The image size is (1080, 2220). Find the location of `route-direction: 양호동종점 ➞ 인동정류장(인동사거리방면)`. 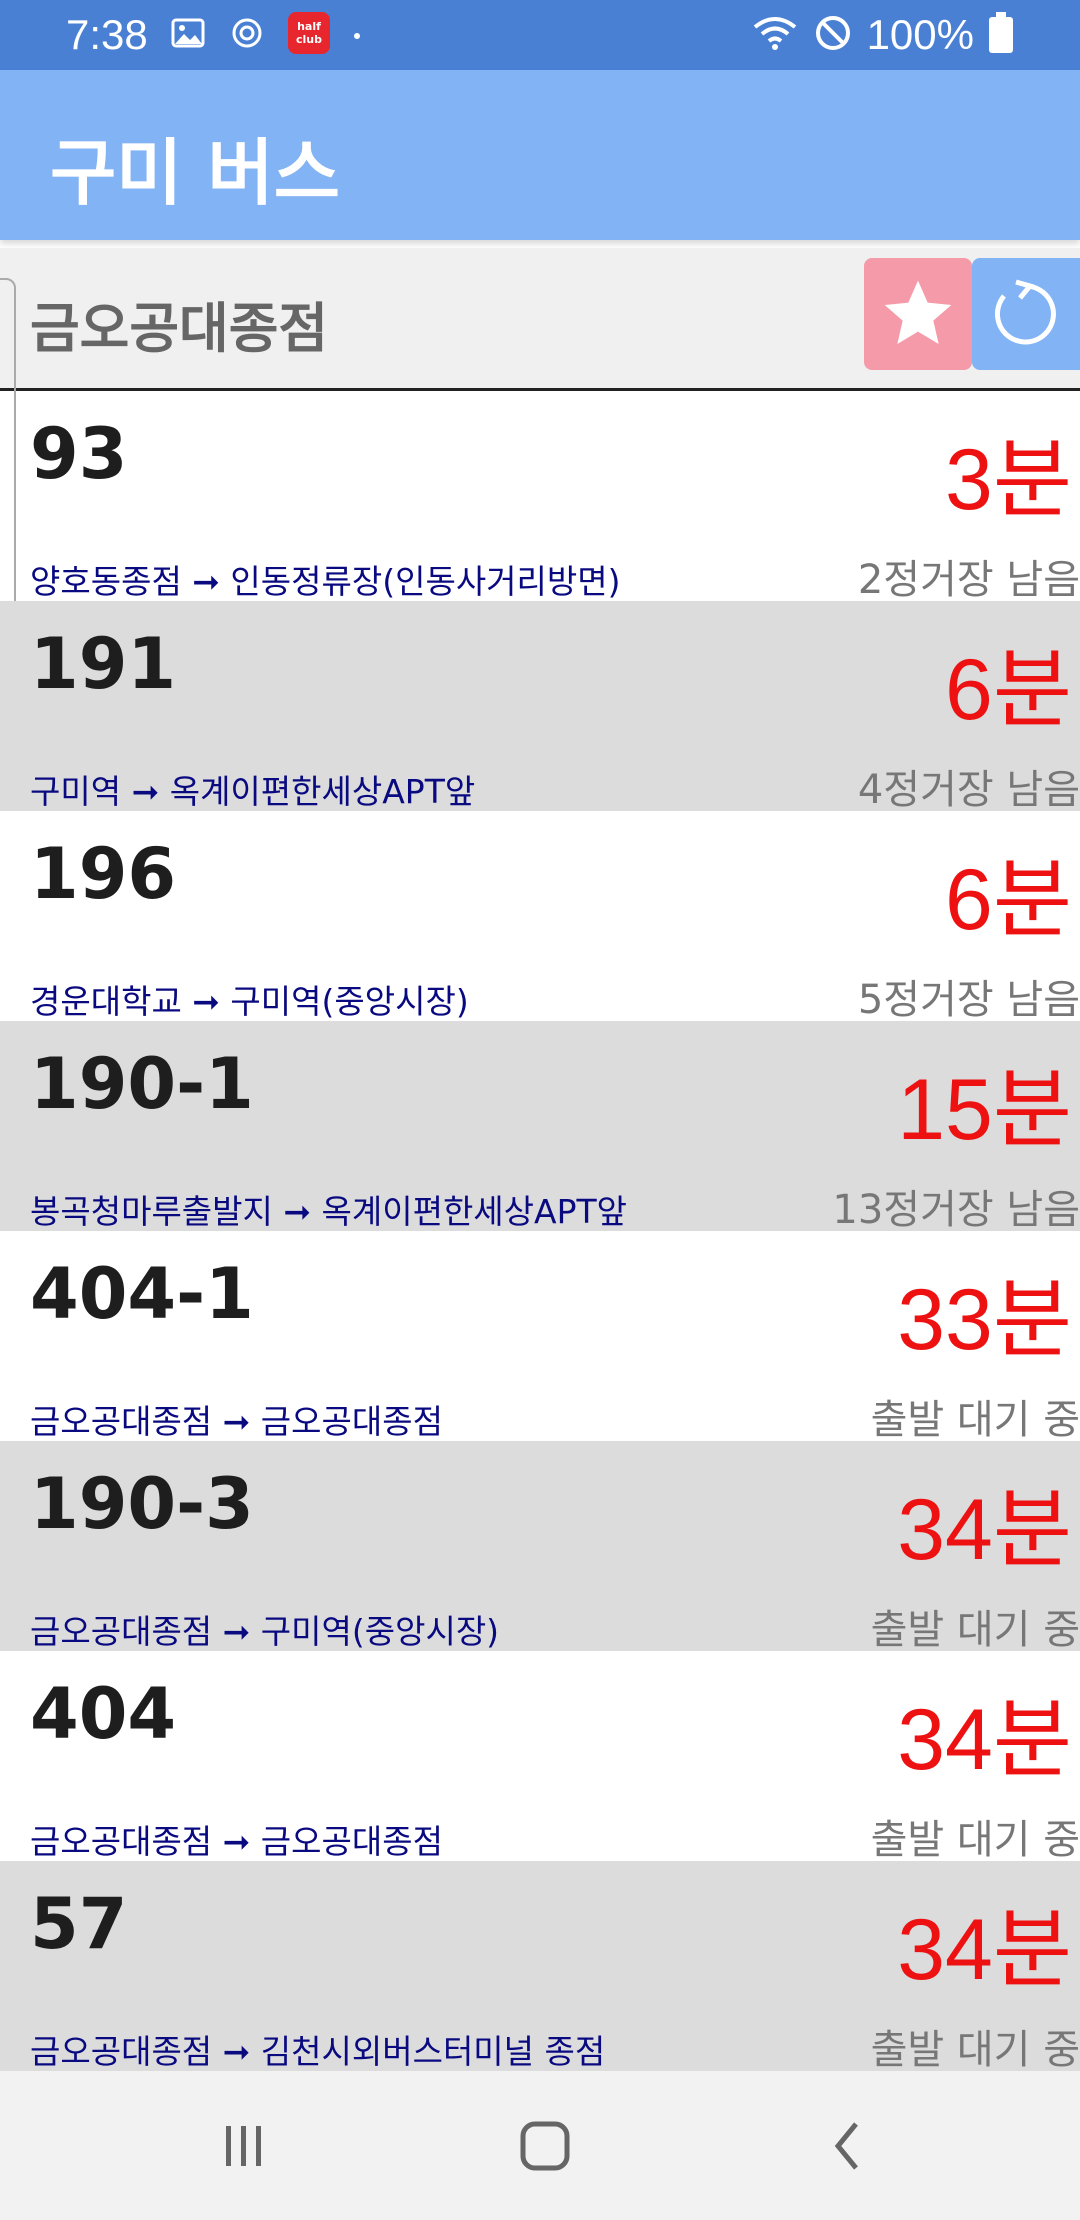

route-direction: 양호동종점 ➞ 인동정류장(인동사거리방면) is located at coordinates (325, 581).